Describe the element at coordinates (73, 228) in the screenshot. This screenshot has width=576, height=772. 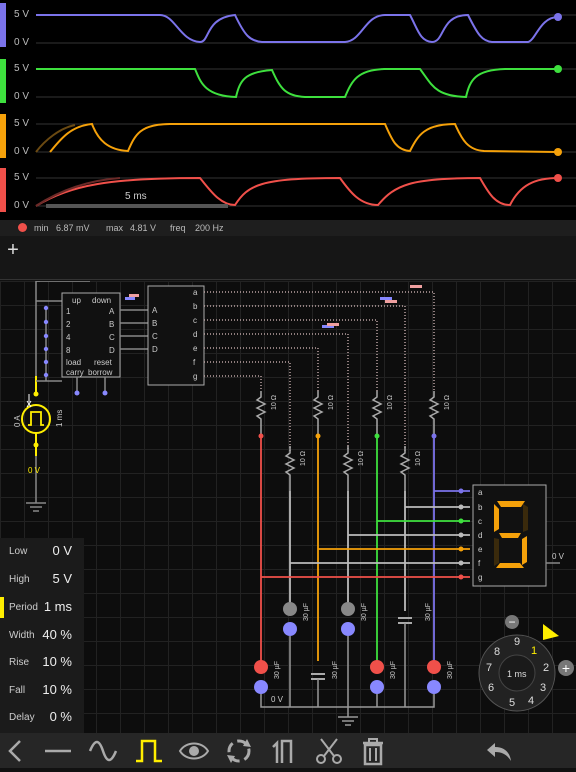
I see `min-value: 6.87 mV` at that location.